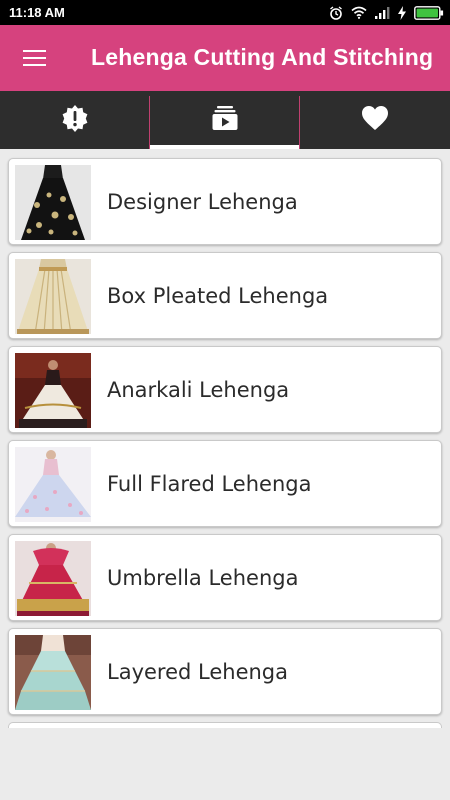 The image size is (450, 800). Describe the element at coordinates (225, 147) in the screenshot. I see `selected-tab-indicator` at that location.